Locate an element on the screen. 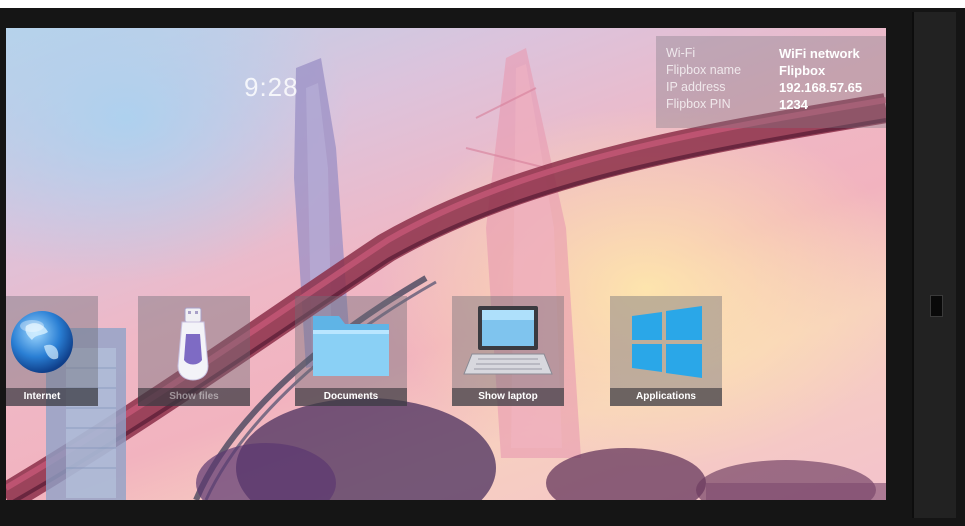 This screenshot has width=965, height=526. side-connection-panel is located at coordinates (934, 265).